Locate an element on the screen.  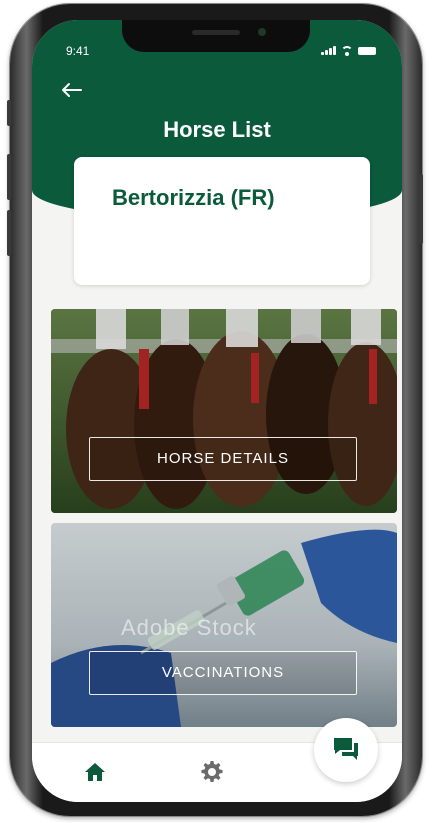
status-icons is located at coordinates (348, 51).